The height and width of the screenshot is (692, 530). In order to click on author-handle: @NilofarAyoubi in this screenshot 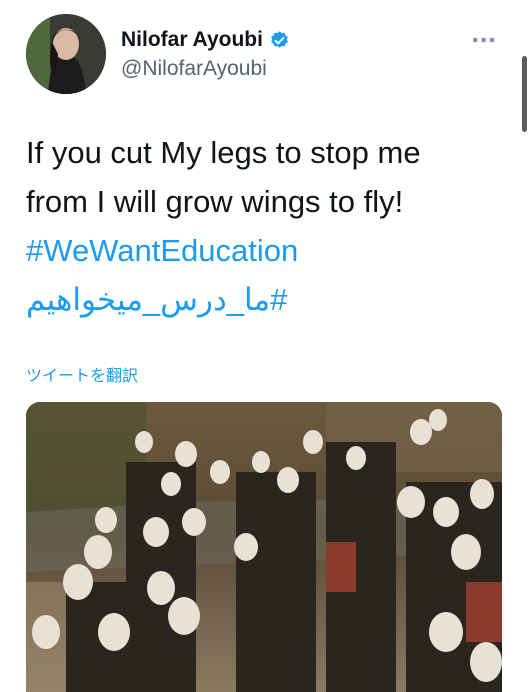, I will do `click(194, 69)`.